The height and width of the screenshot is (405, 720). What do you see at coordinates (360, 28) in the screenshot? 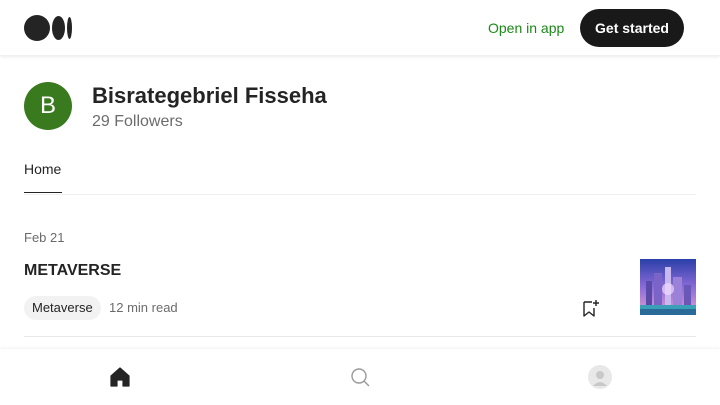
I see `top-bar: Open in app Get started` at bounding box center [360, 28].